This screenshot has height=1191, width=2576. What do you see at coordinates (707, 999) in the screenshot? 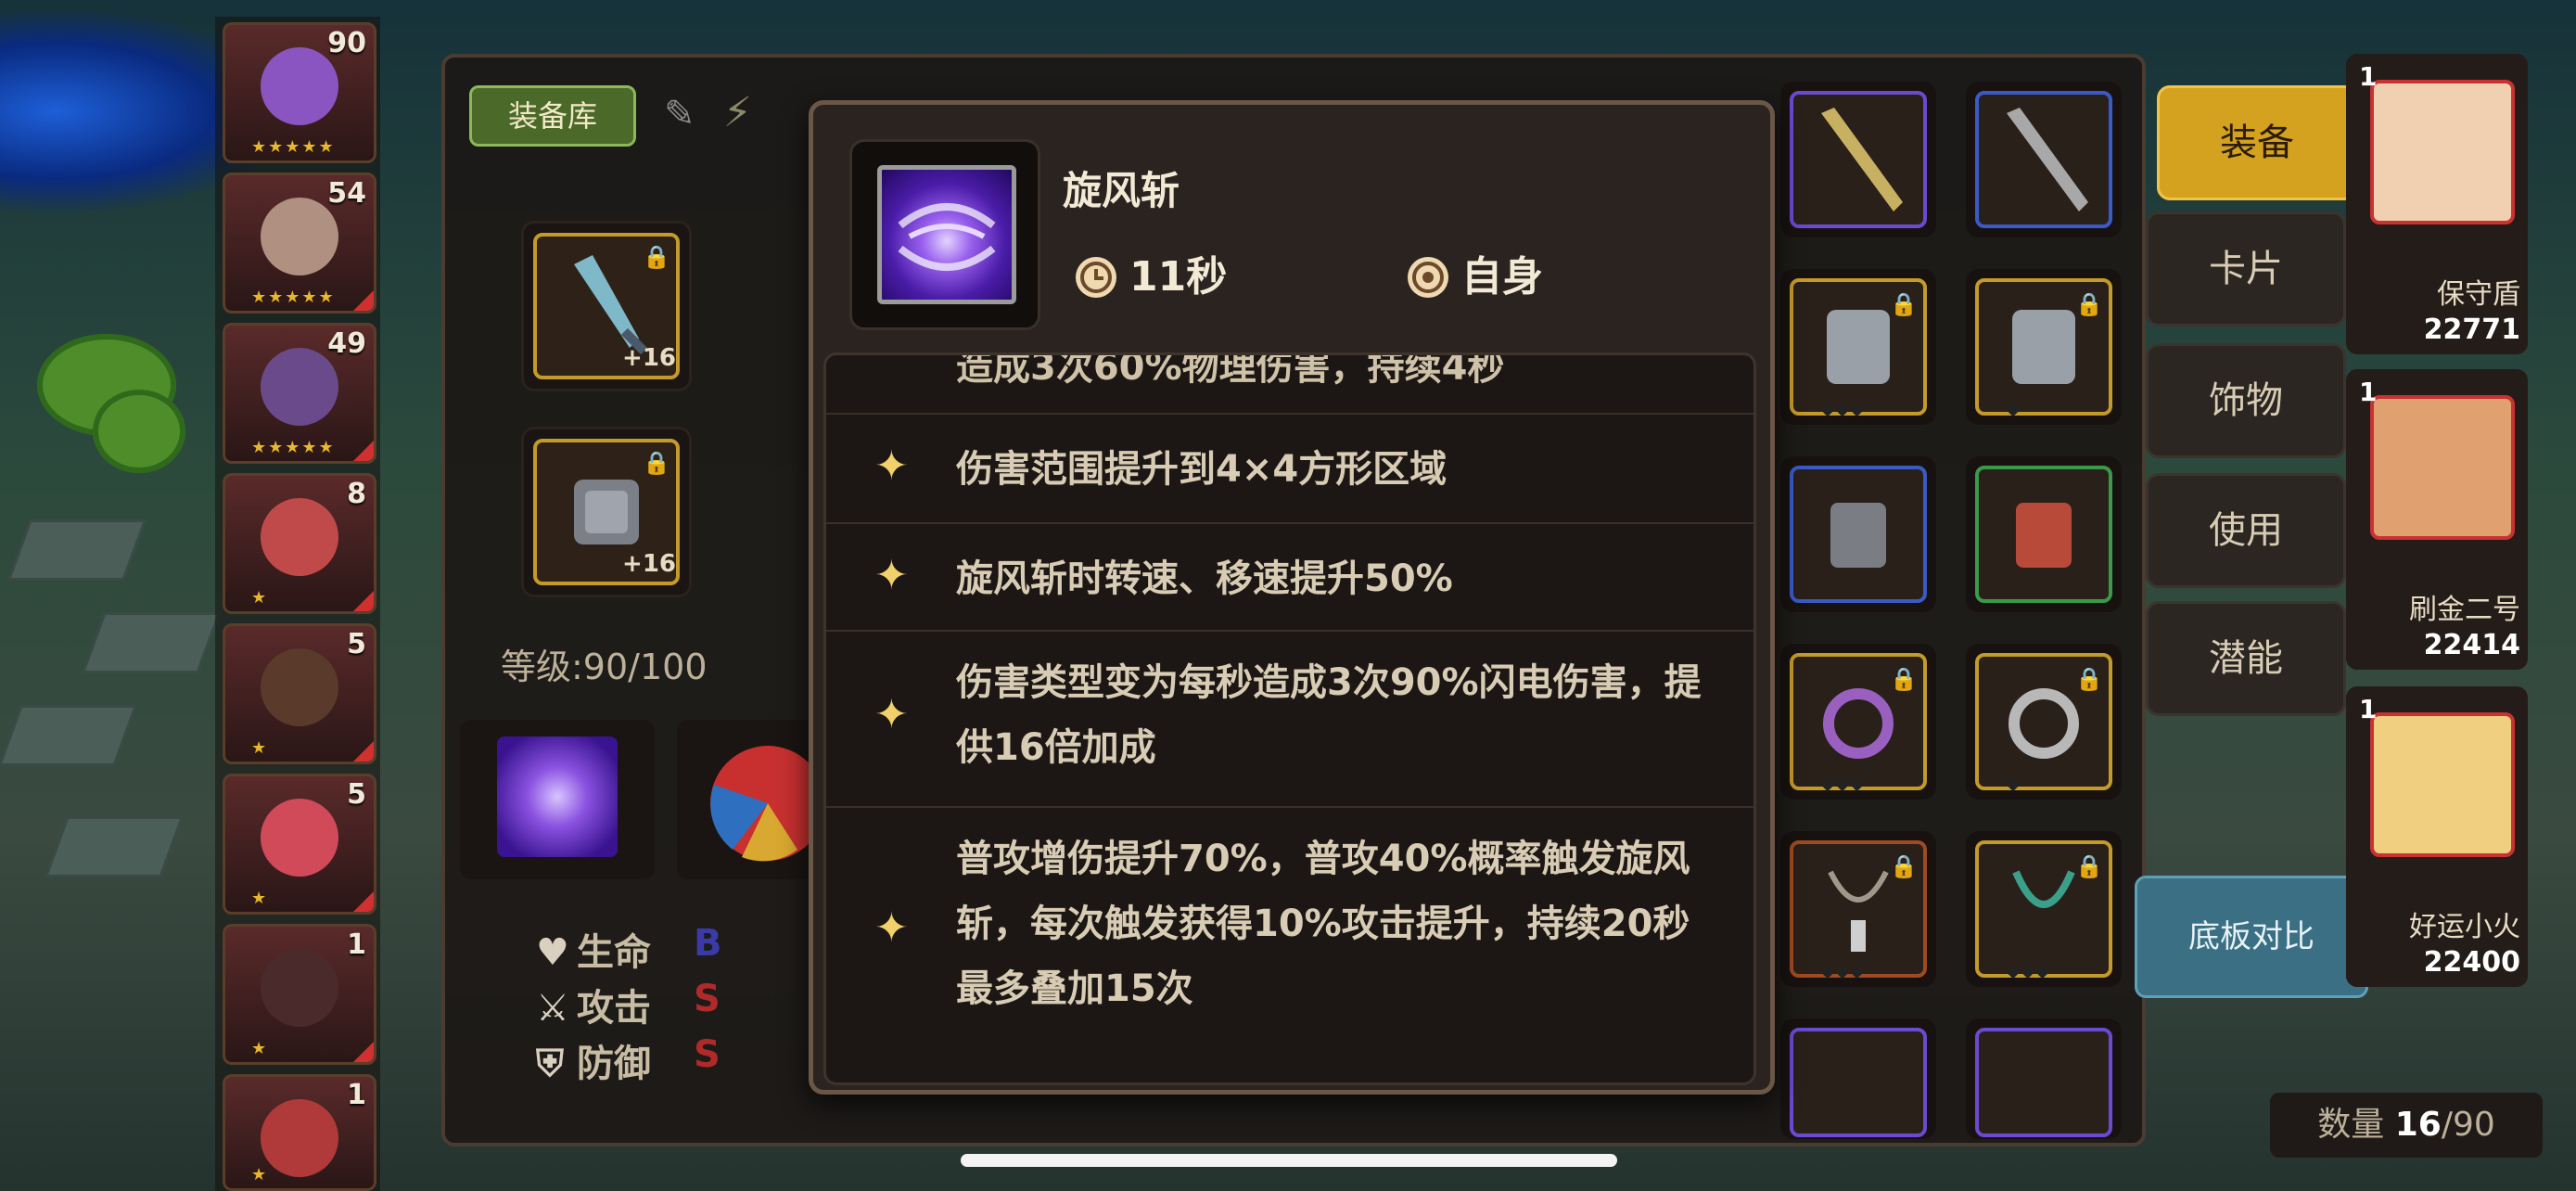
I see `stat-attack-grade: S` at bounding box center [707, 999].